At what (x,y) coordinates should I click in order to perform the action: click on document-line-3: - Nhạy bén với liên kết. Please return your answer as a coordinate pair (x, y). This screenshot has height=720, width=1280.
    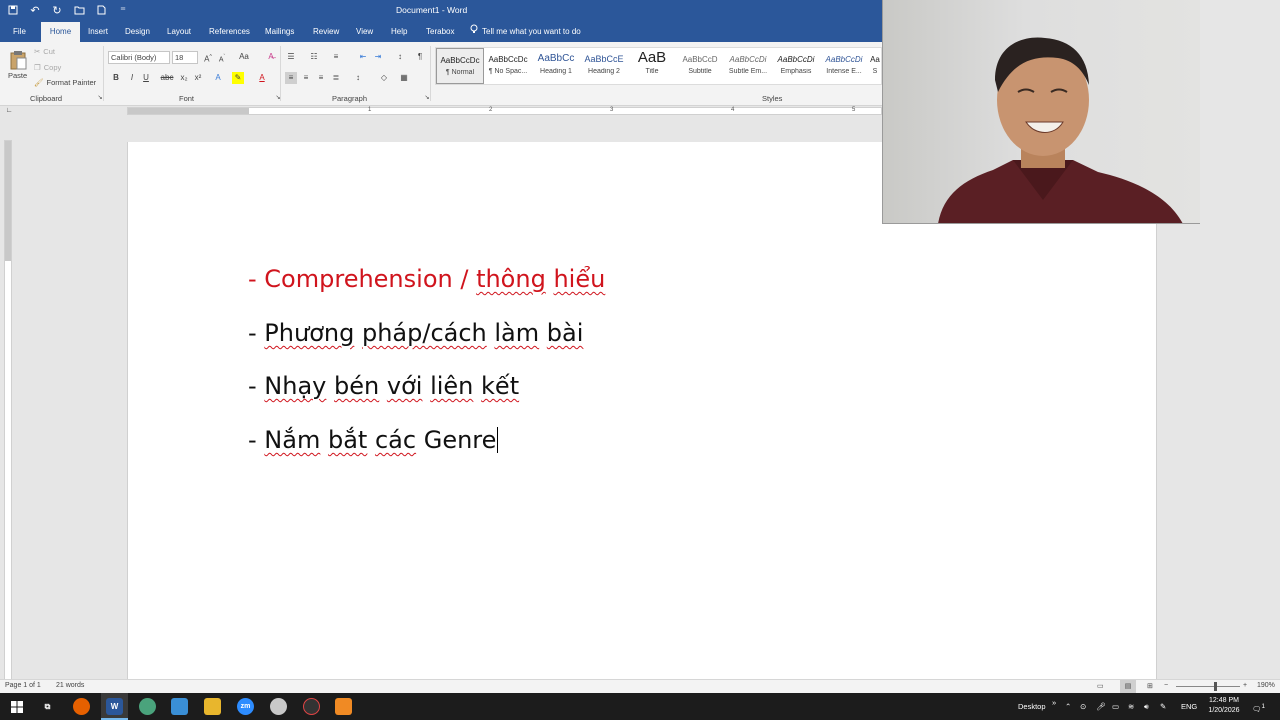
    Looking at the image, I should click on (383, 386).